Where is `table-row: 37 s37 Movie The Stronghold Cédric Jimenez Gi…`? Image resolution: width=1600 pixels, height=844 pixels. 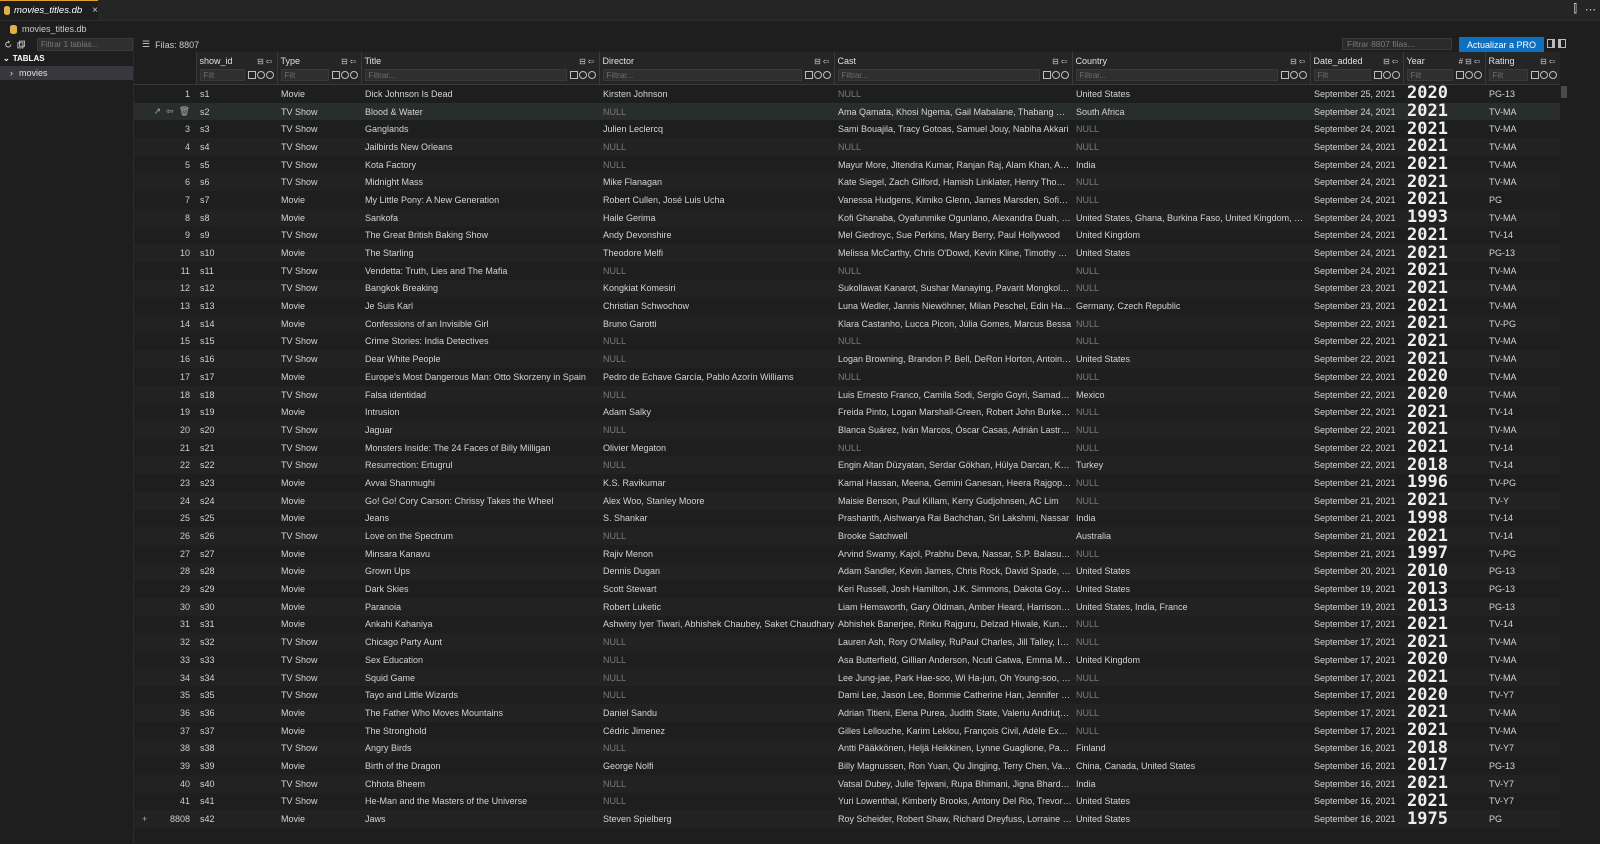 table-row: 37 s37 Movie The Stronghold Cédric Jimenez Gi… is located at coordinates (847, 730).